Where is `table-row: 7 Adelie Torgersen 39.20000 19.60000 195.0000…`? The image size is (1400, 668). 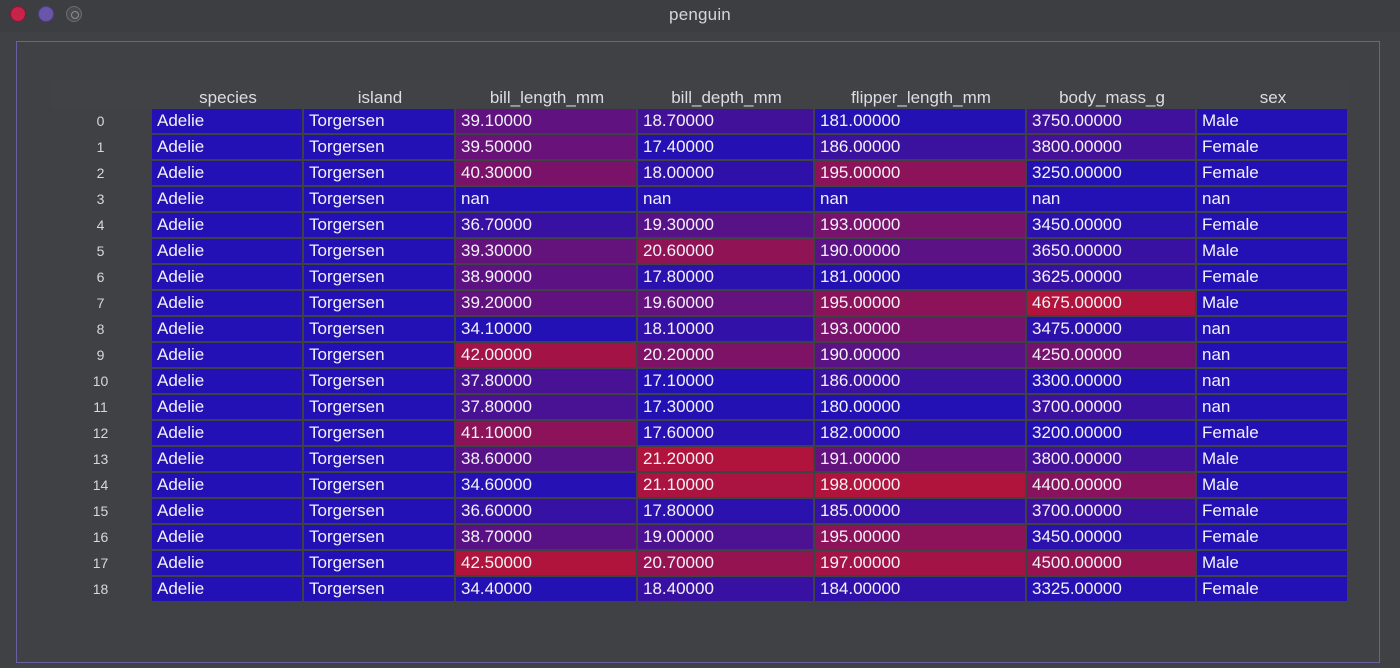
table-row: 7 Adelie Torgersen 39.20000 19.60000 195.0000… is located at coordinates (700, 304).